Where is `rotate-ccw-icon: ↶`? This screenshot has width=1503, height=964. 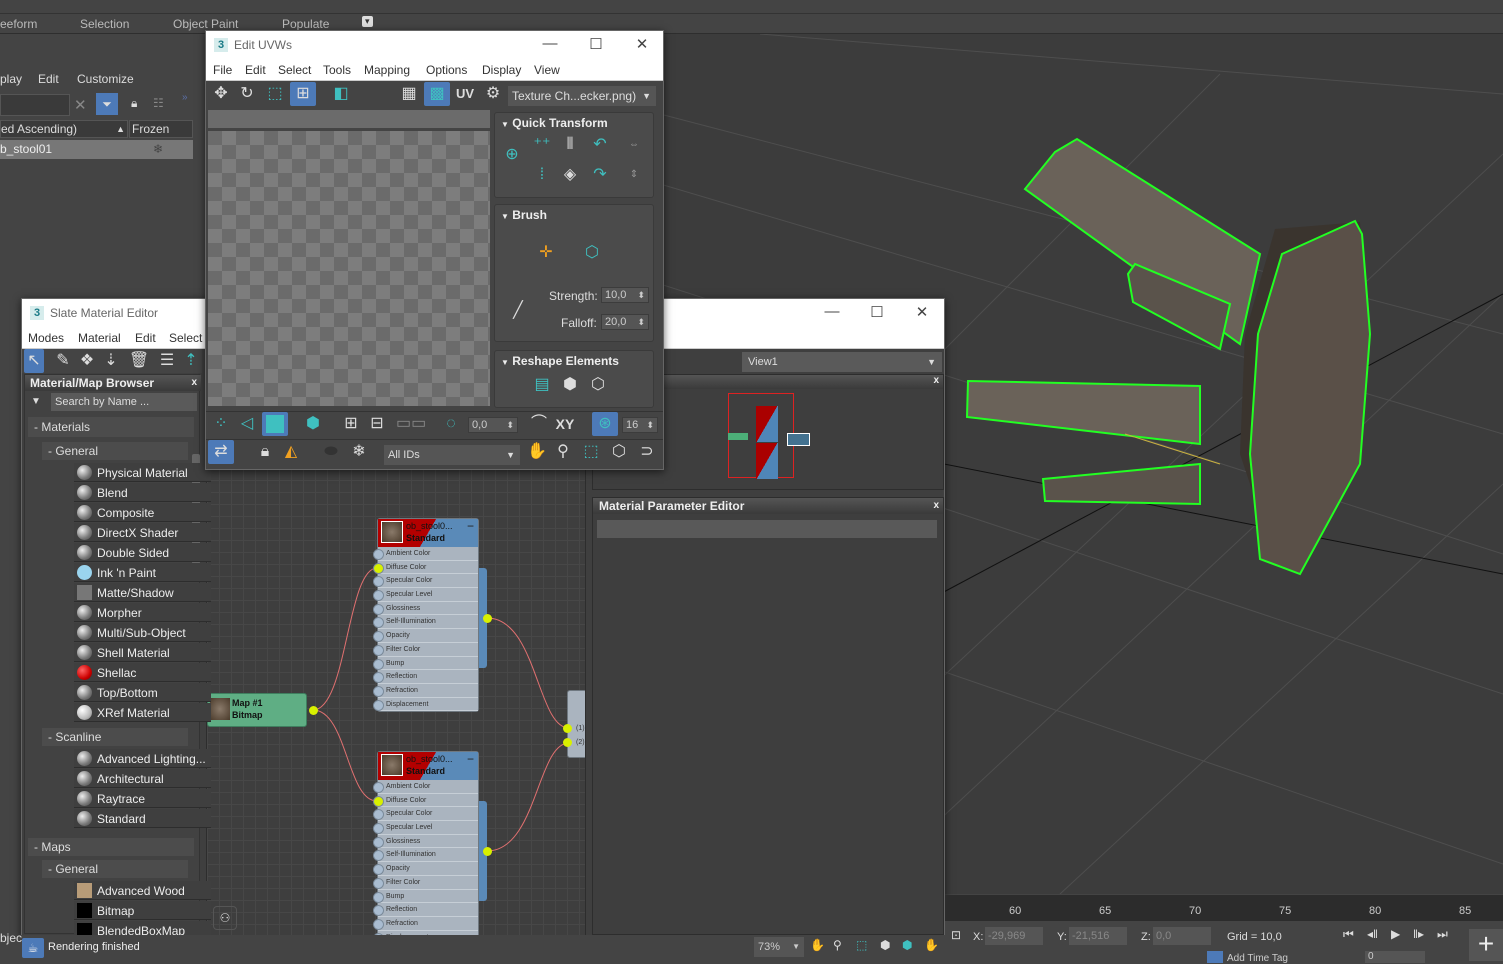 rotate-ccw-icon: ↶ is located at coordinates (600, 145).